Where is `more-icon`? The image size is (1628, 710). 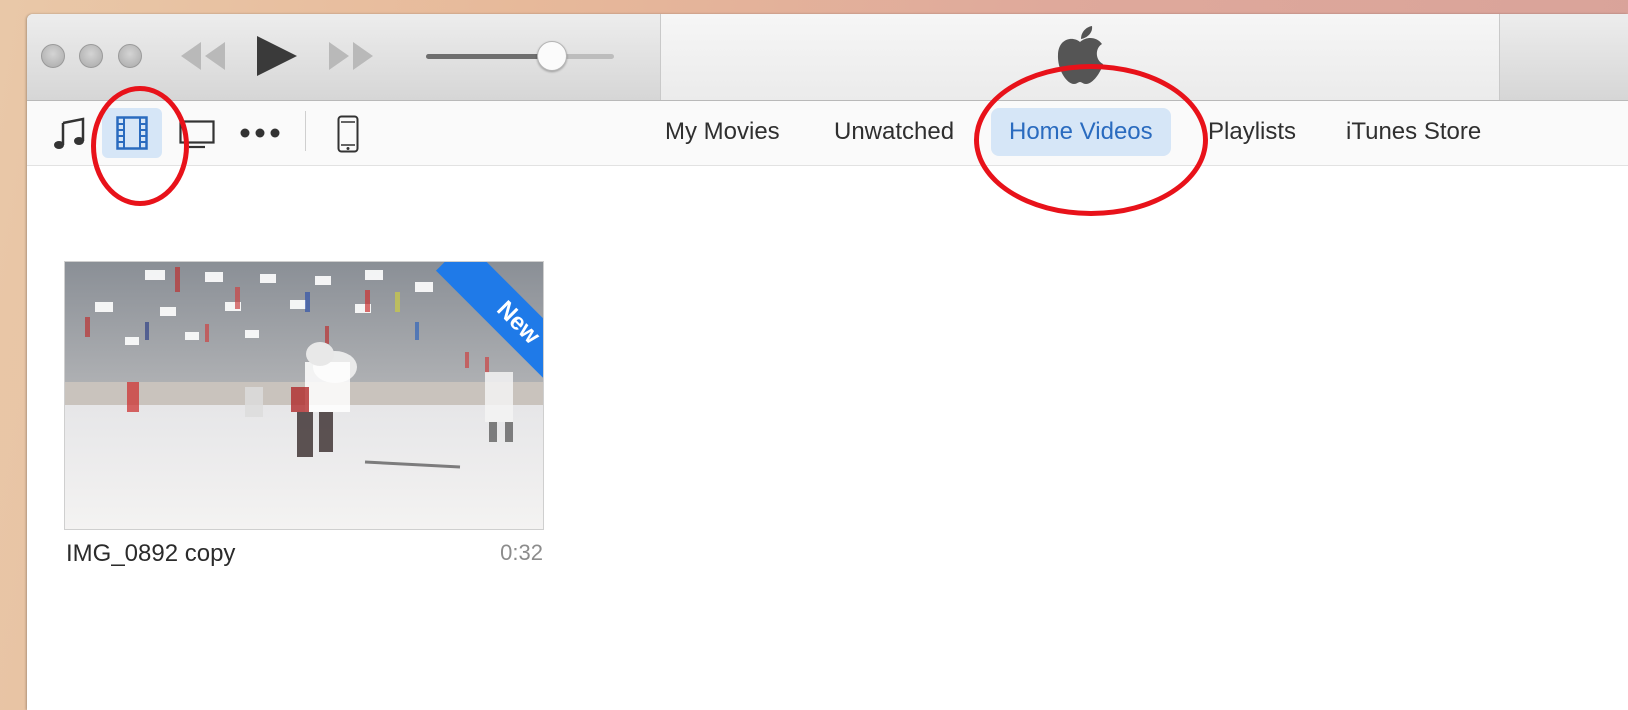 more-icon is located at coordinates (260, 133).